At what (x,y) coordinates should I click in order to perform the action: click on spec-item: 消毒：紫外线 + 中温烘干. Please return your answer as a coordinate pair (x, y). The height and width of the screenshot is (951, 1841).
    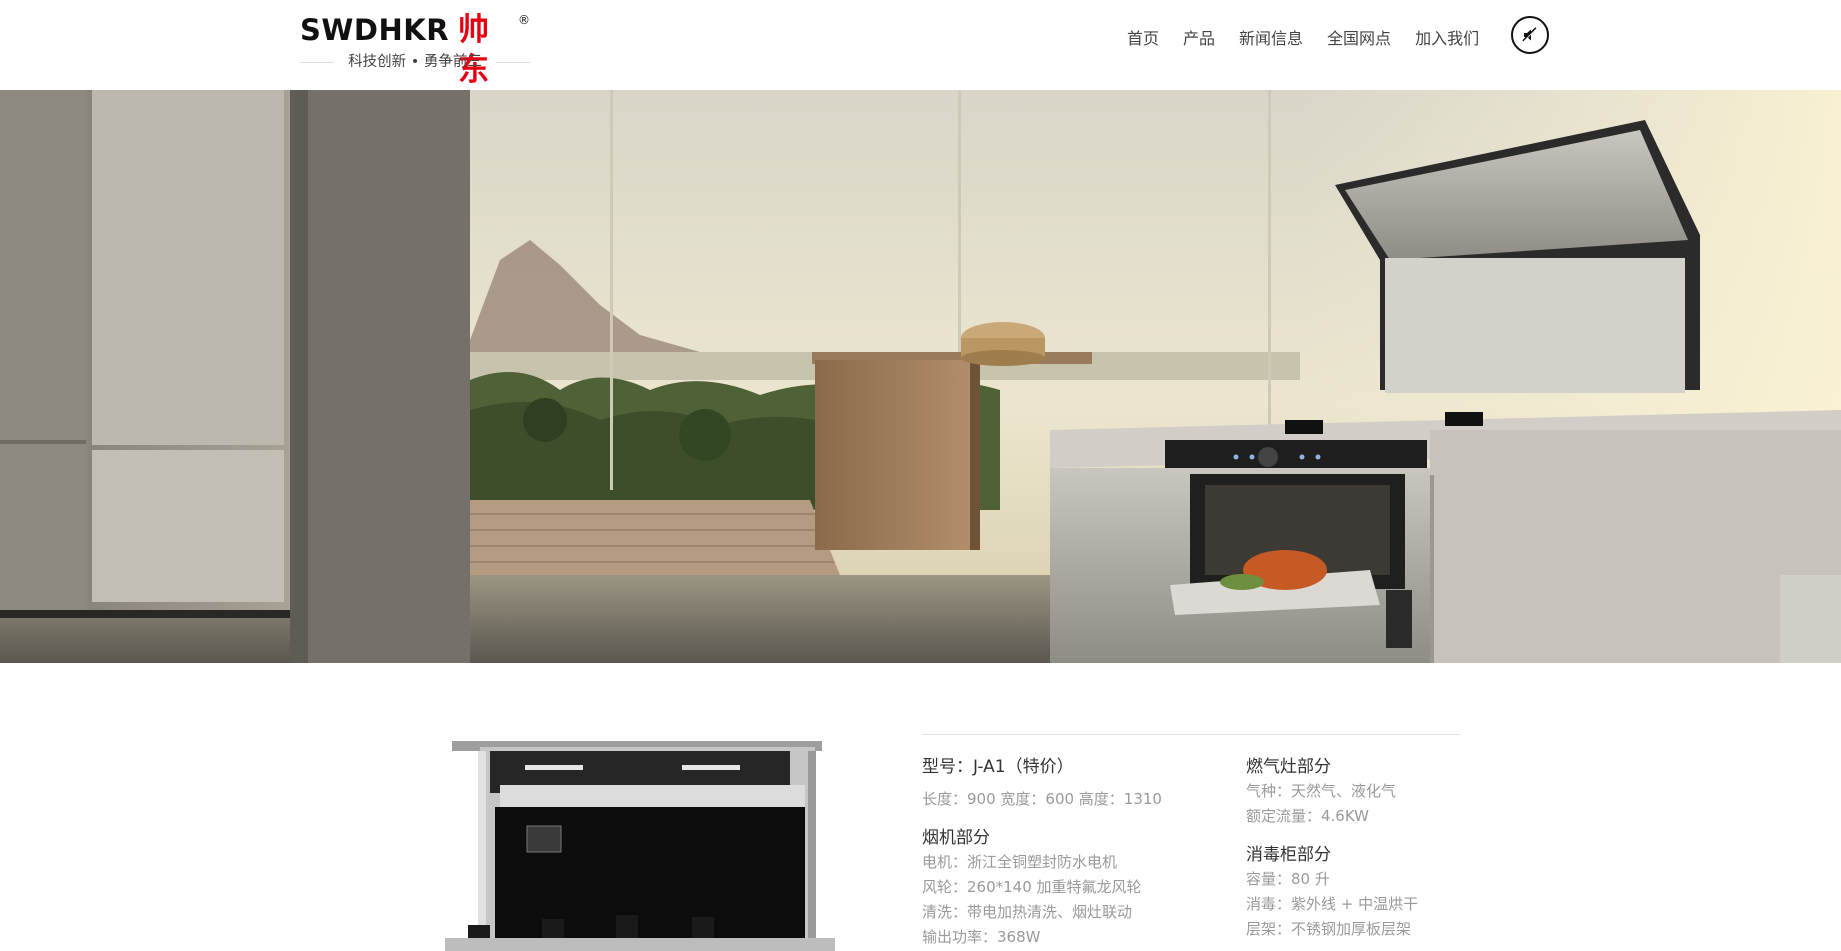
    Looking at the image, I should click on (1332, 904).